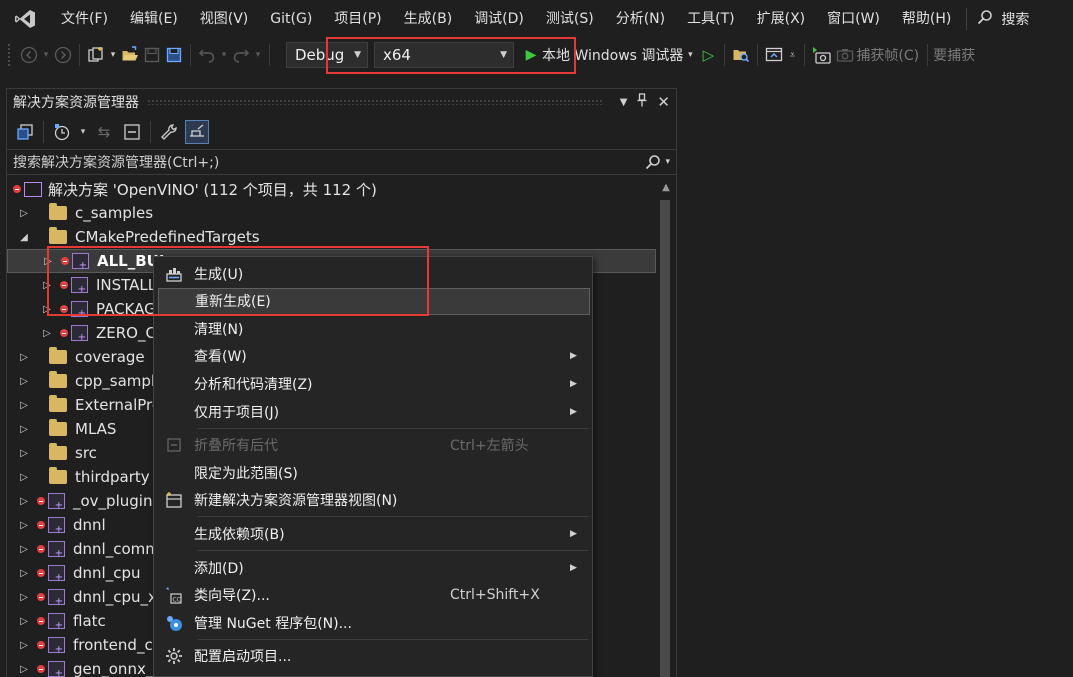  What do you see at coordinates (130, 55) in the screenshot?
I see `open-file-icon` at bounding box center [130, 55].